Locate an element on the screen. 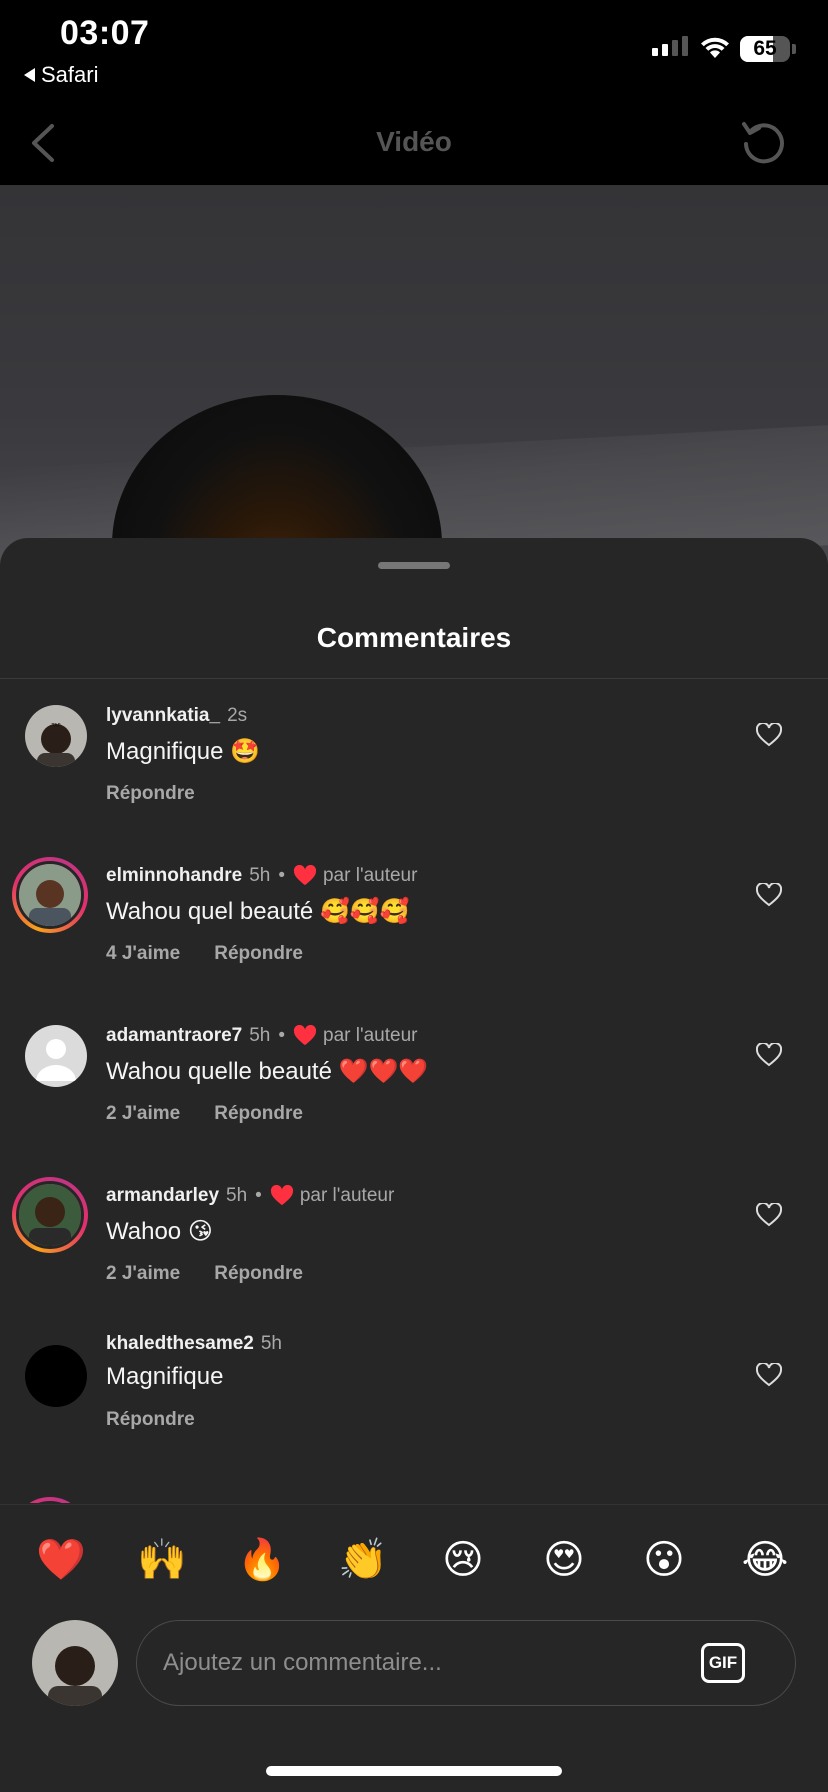 This screenshot has height=1792, width=828. battery-icon: 65 is located at coordinates (765, 49).